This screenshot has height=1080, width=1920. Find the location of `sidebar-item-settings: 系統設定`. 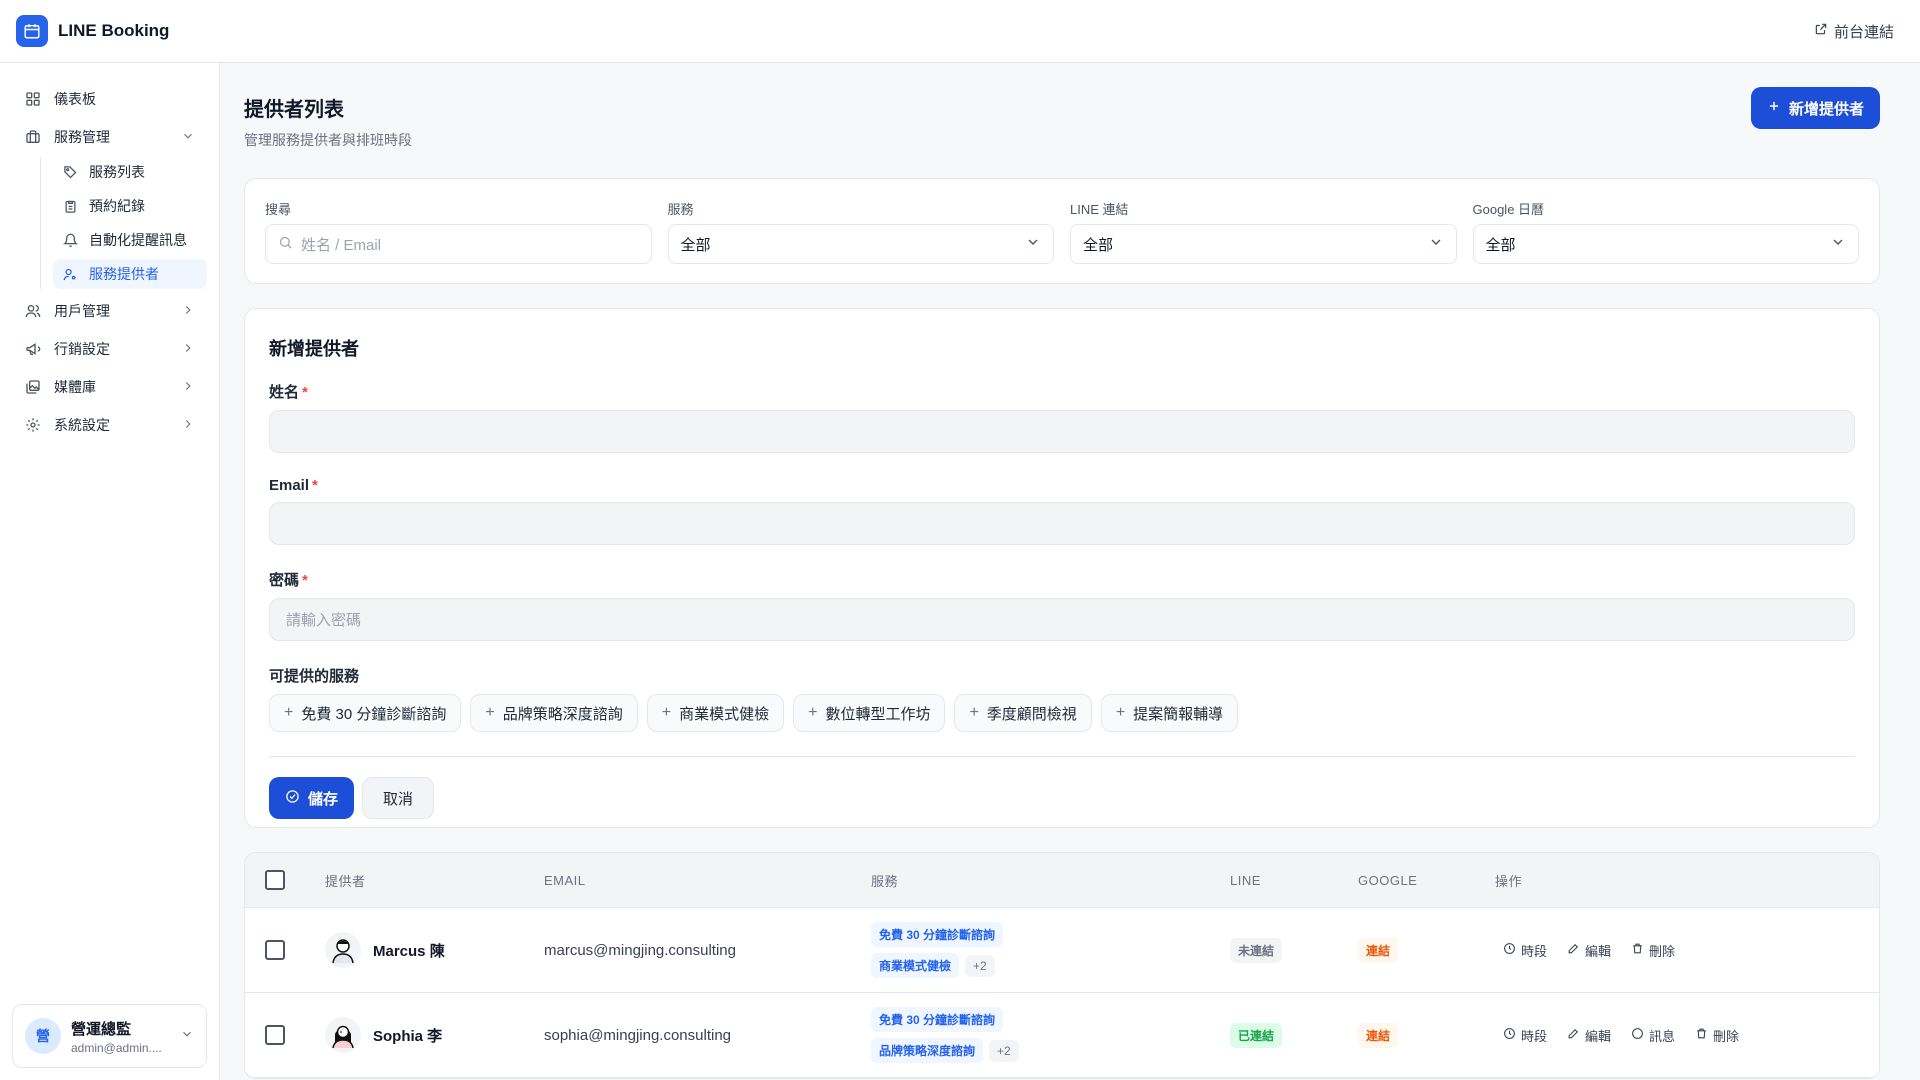

sidebar-item-settings: 系統設定 is located at coordinates (109, 425).